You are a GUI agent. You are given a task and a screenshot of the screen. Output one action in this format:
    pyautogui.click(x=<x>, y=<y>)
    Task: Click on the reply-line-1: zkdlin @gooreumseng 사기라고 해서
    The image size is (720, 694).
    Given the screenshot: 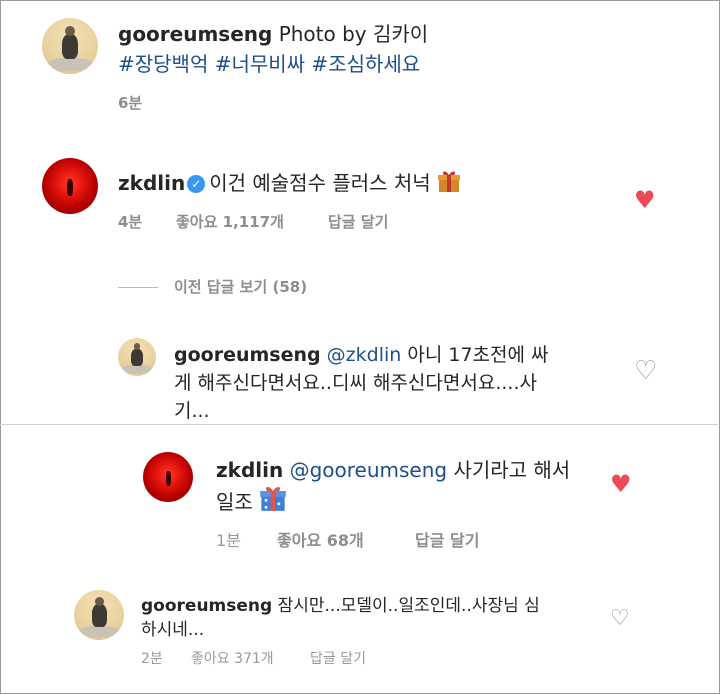 What is the action you would take?
    pyautogui.click(x=393, y=468)
    